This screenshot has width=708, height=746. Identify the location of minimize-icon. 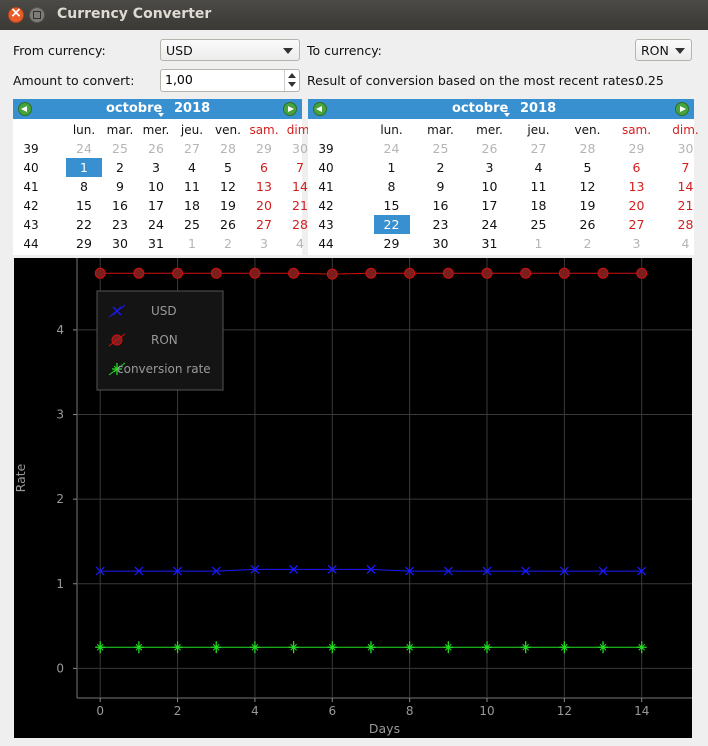
(37, 15).